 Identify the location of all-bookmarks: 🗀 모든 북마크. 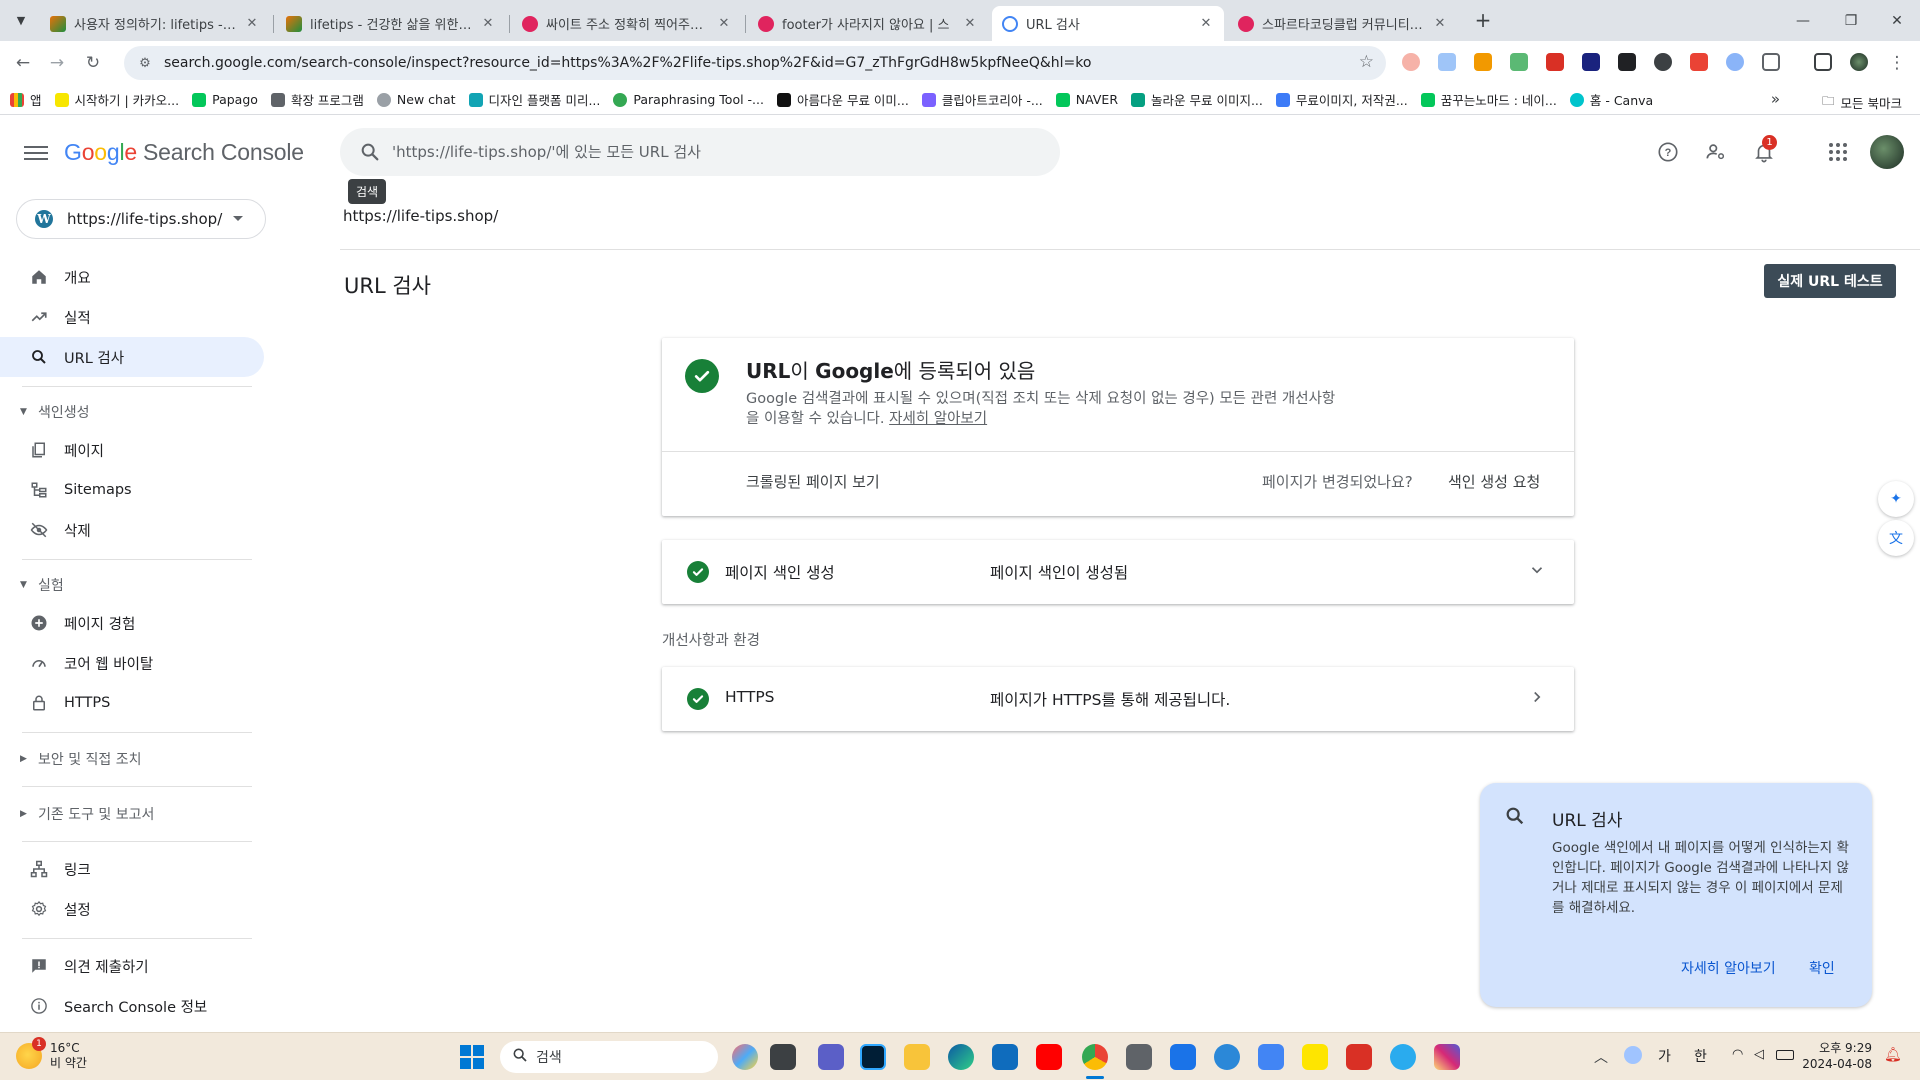
(1862, 102).